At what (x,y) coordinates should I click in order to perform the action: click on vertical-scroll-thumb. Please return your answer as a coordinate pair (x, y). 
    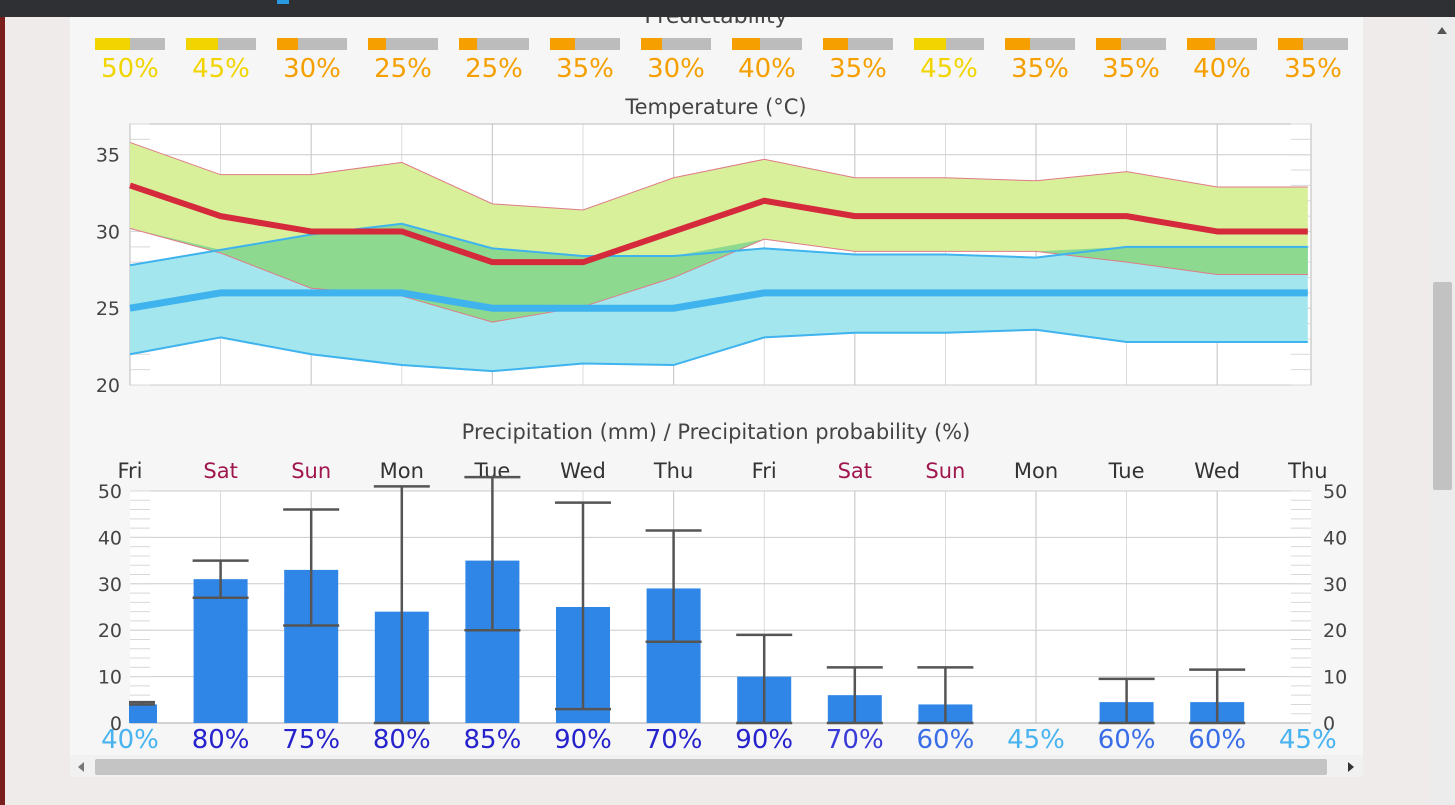
    Looking at the image, I should click on (1442, 386).